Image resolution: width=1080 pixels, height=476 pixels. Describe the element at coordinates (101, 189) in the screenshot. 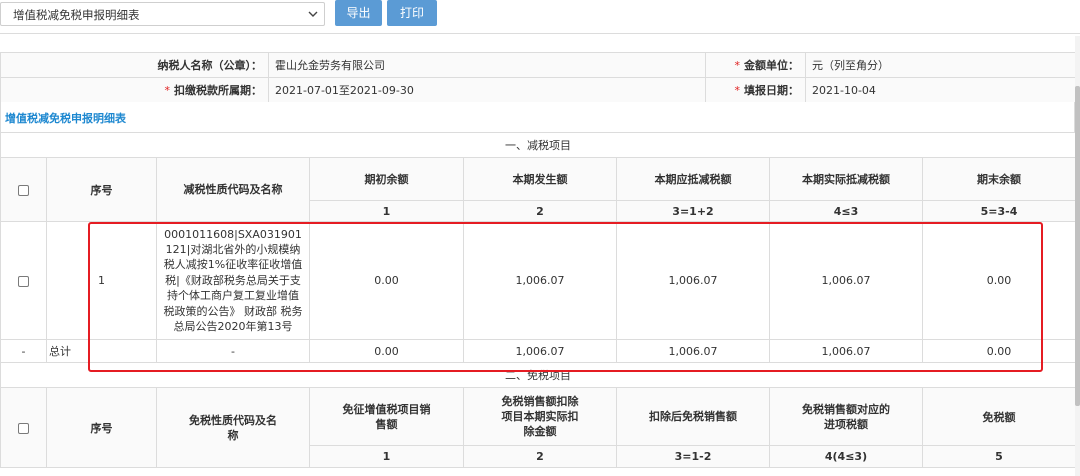

I see `col-seq: 序号` at that location.